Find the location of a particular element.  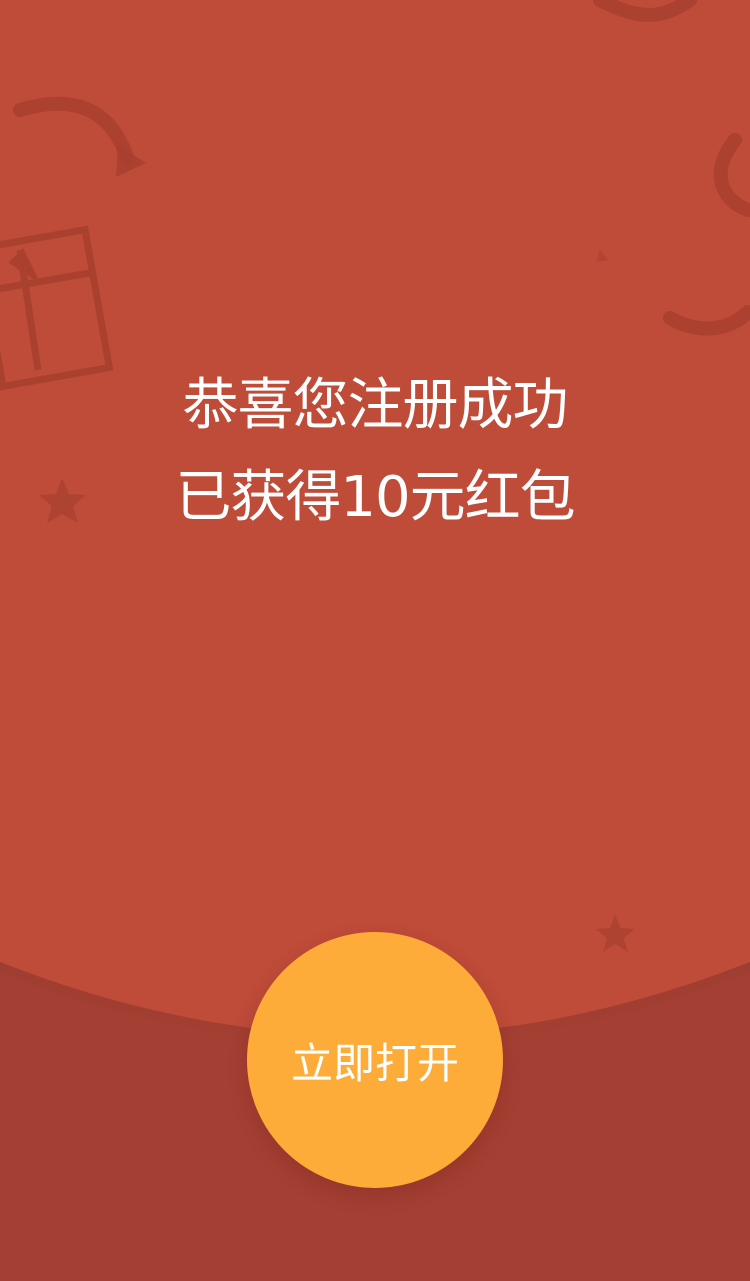

headline-line-2: 已获得10元红包 is located at coordinates (375, 497).